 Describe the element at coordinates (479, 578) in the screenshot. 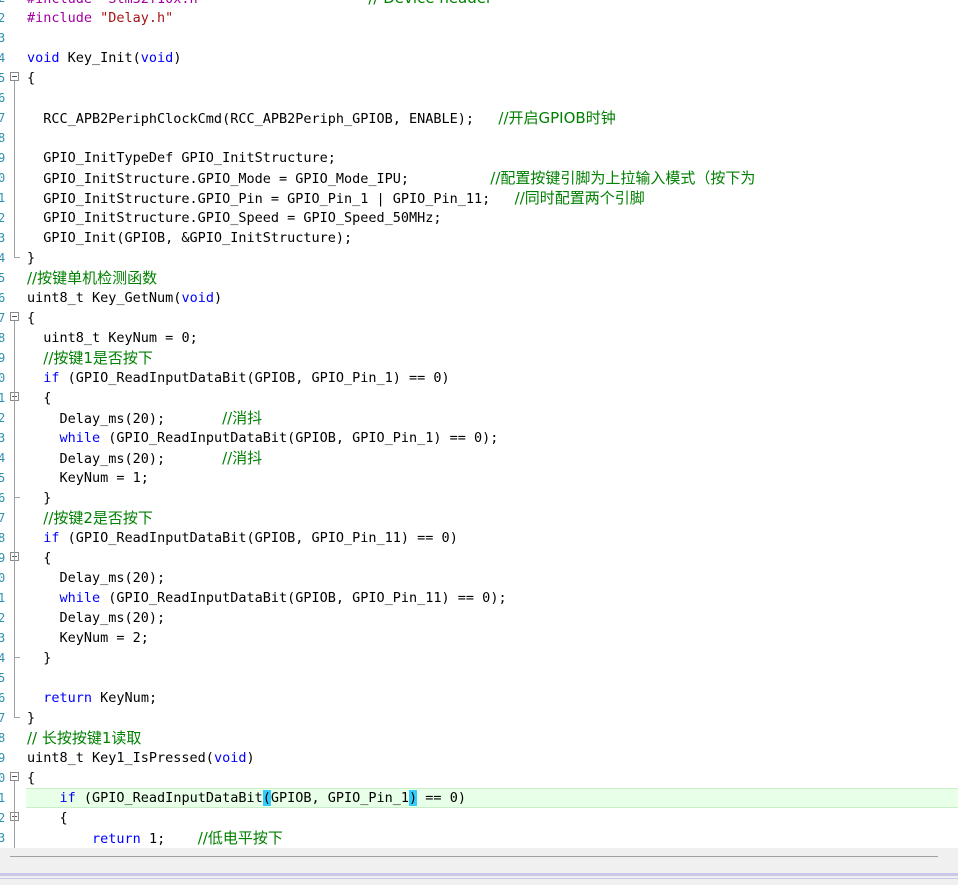

I see `code-line: 0 Delay_ms(20);` at that location.